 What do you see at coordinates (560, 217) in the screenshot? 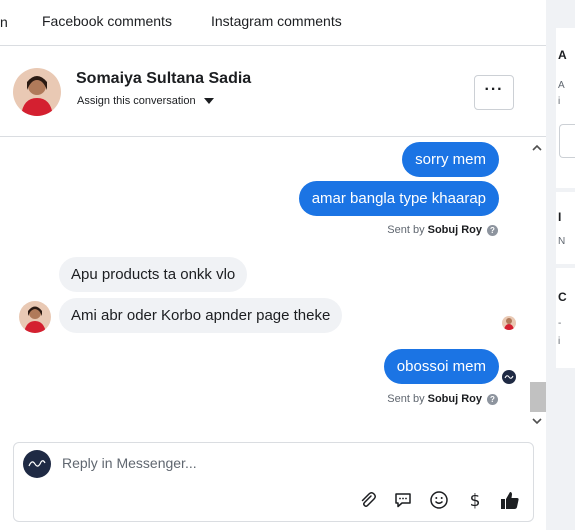
I see `details-card-title: I` at bounding box center [560, 217].